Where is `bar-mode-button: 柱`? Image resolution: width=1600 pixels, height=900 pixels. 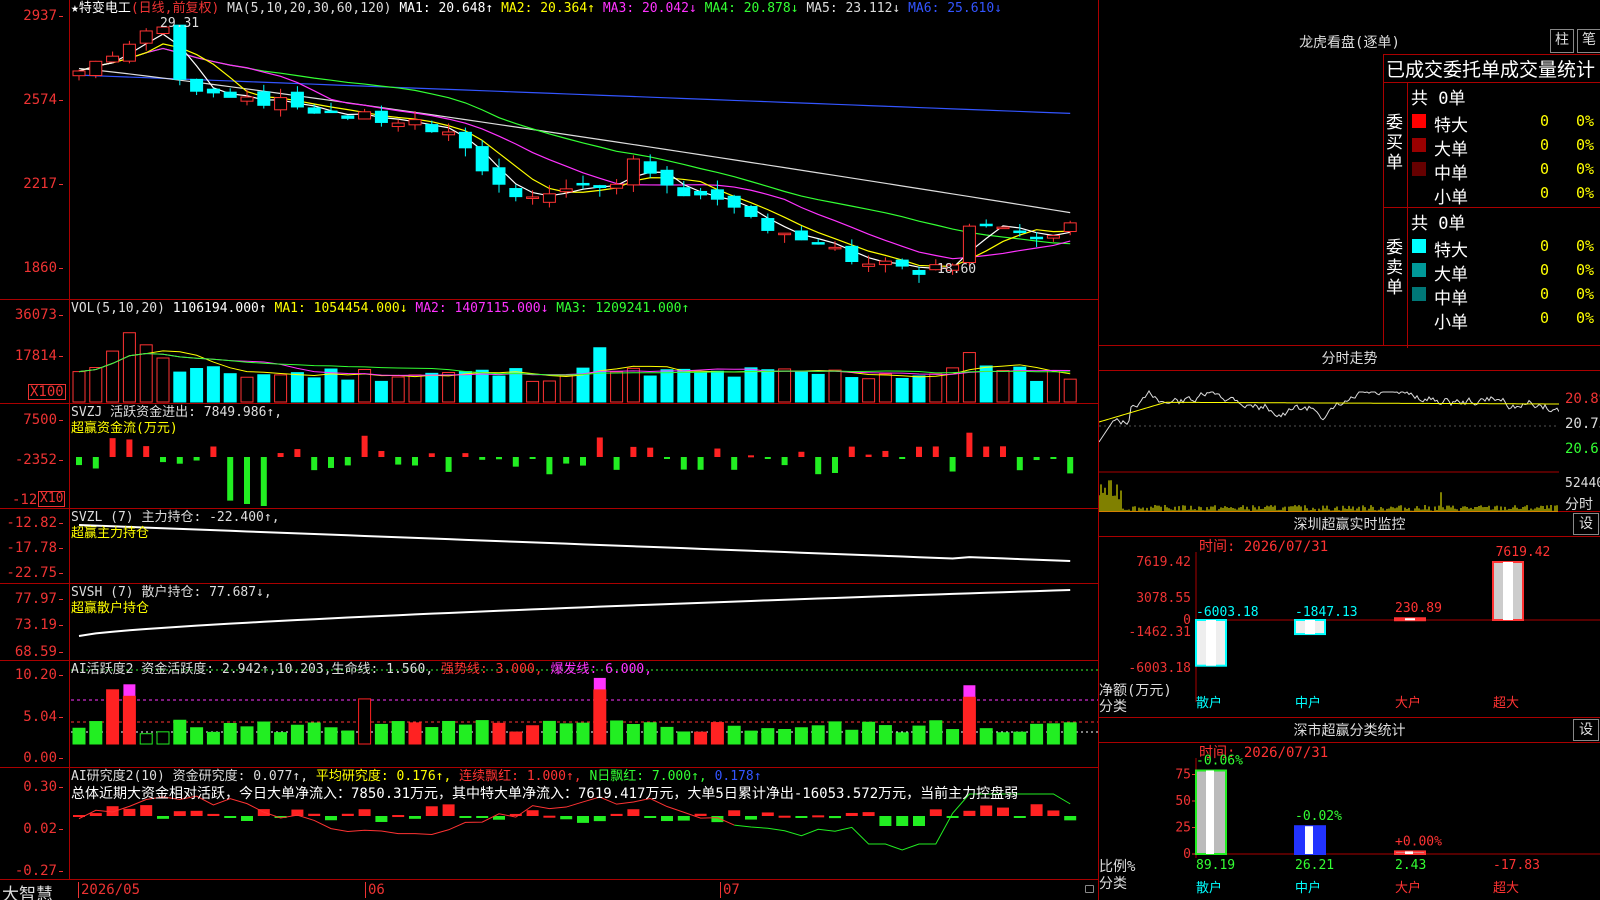
bar-mode-button: 柱 is located at coordinates (1562, 41).